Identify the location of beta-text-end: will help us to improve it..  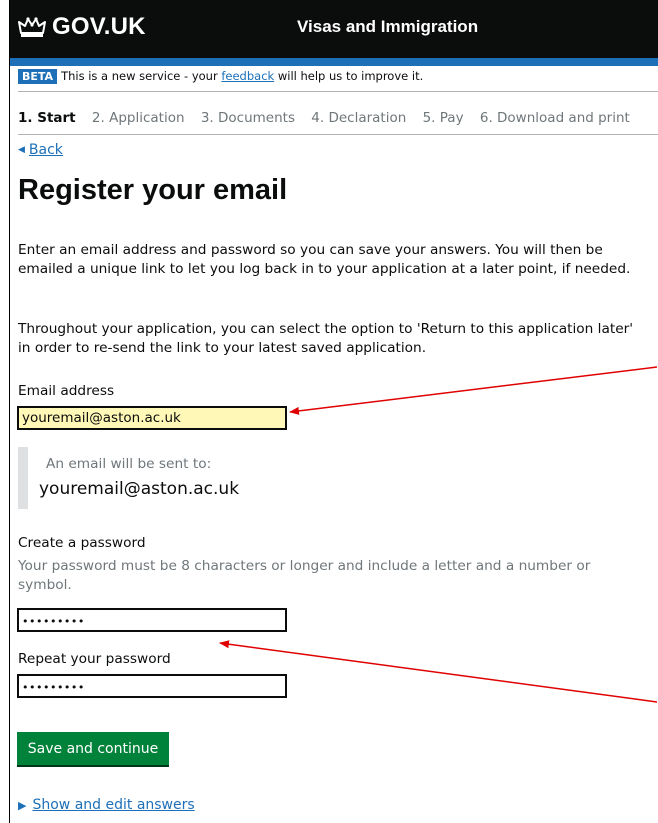
(349, 76).